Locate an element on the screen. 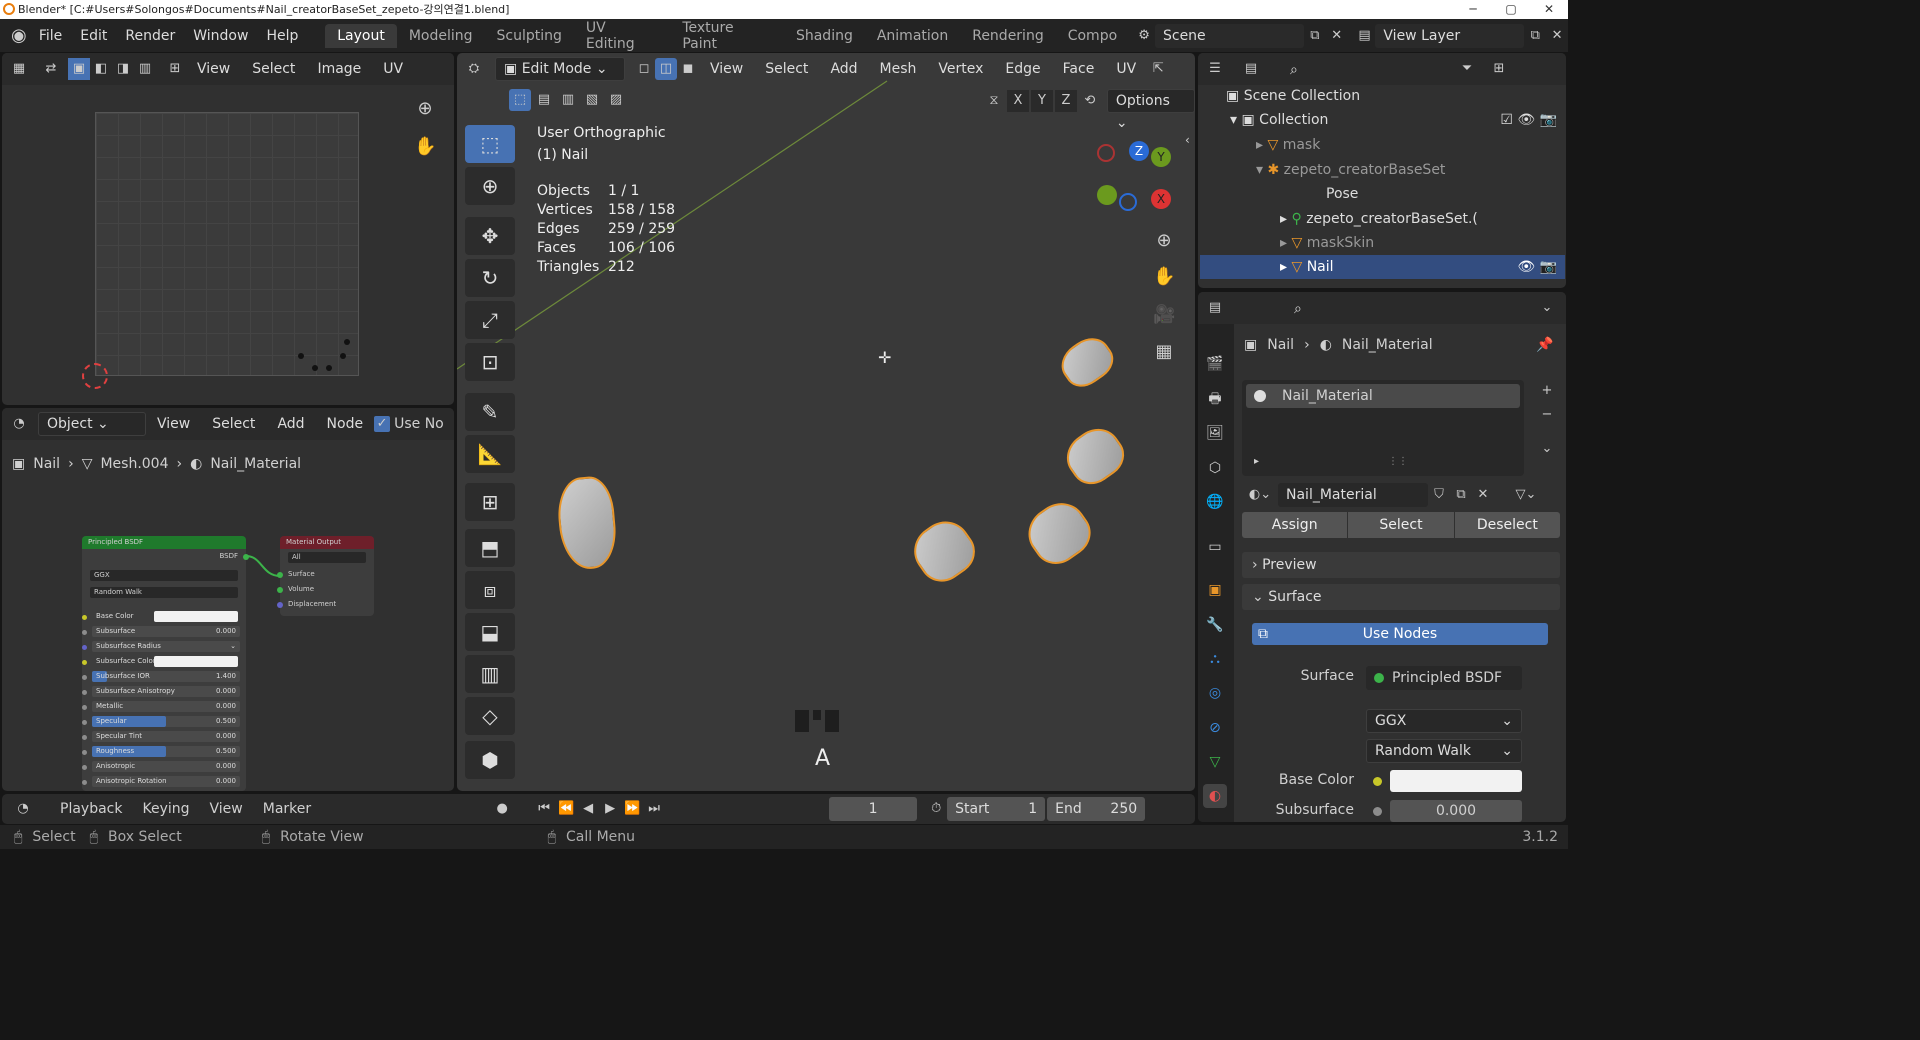 The image size is (1920, 1040). gizmo-x: X is located at coordinates (1161, 199).